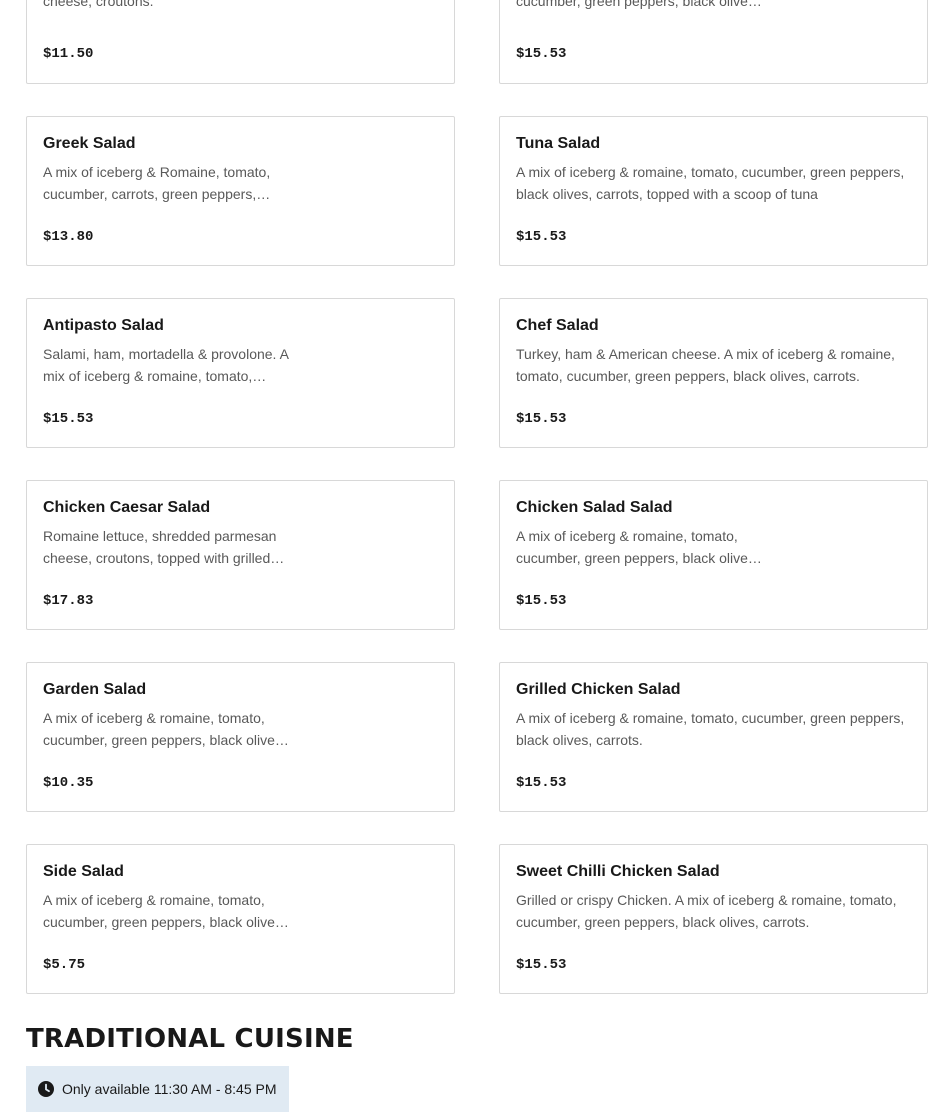 The width and height of the screenshot is (950, 1120). I want to click on availability-banner: Only available 11:30 AM - 8:45 PM, so click(157, 1089).